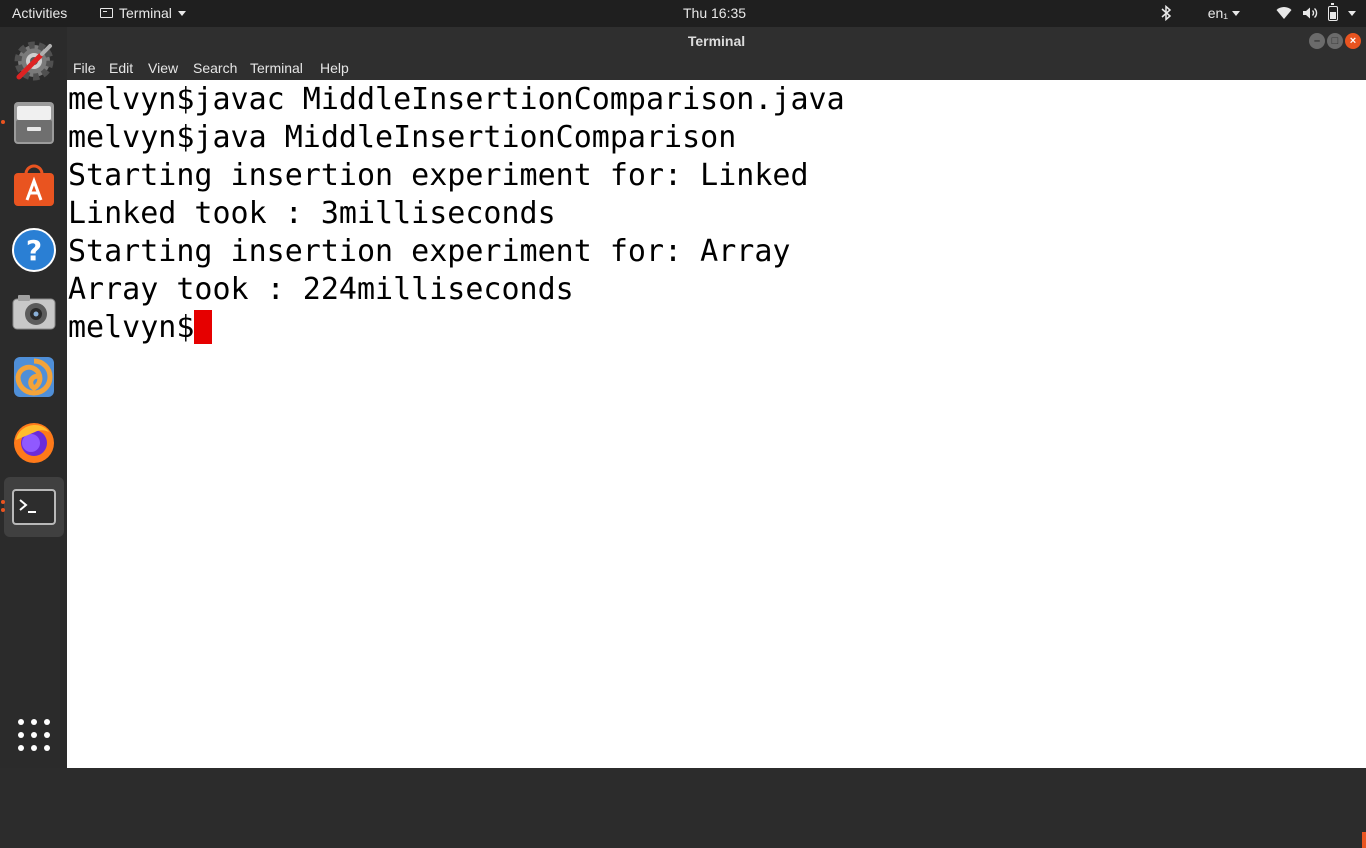 This screenshot has height=848, width=1366. I want to click on top-bar: Activities Terminal Thu 16:35 en₁, so click(683, 13).